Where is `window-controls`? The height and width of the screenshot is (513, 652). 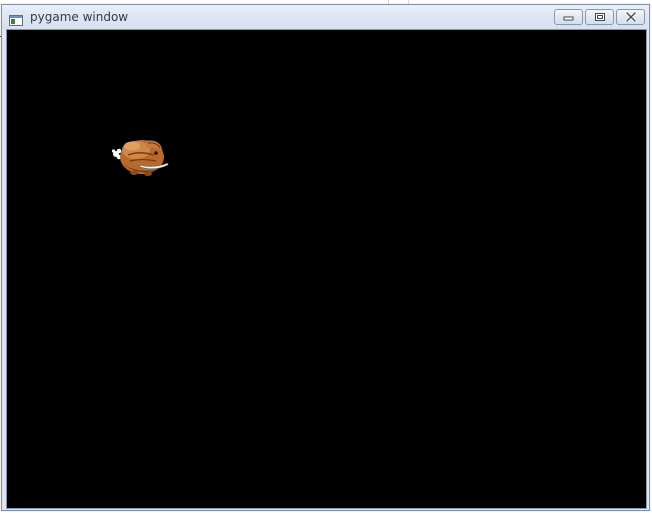 window-controls is located at coordinates (599, 17).